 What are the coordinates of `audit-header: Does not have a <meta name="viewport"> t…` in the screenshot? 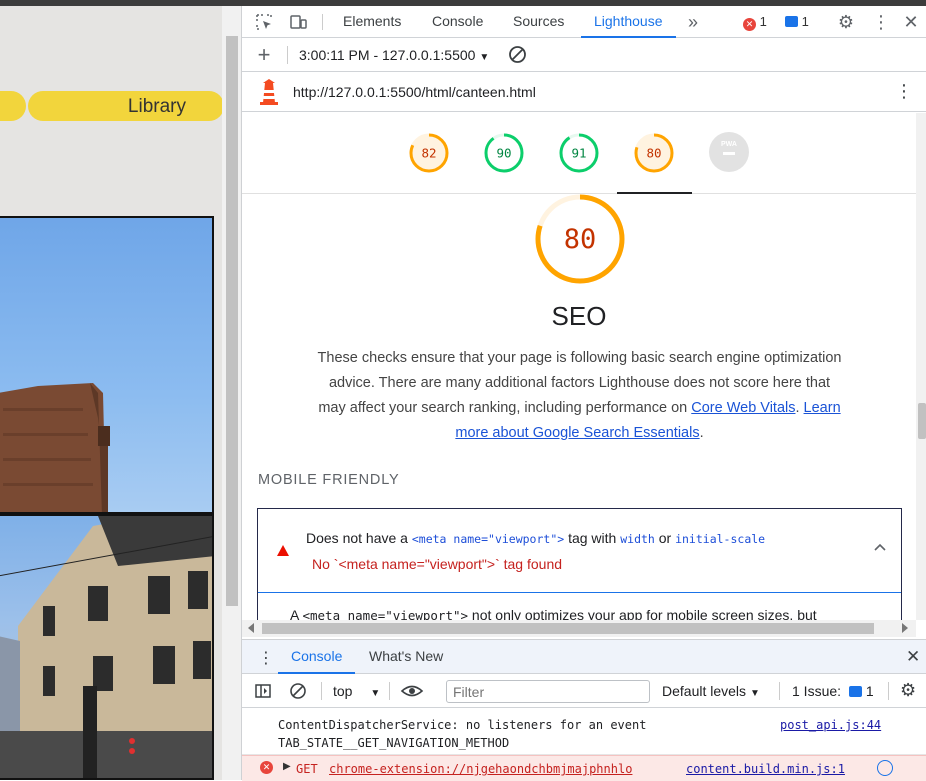 It's located at (579, 551).